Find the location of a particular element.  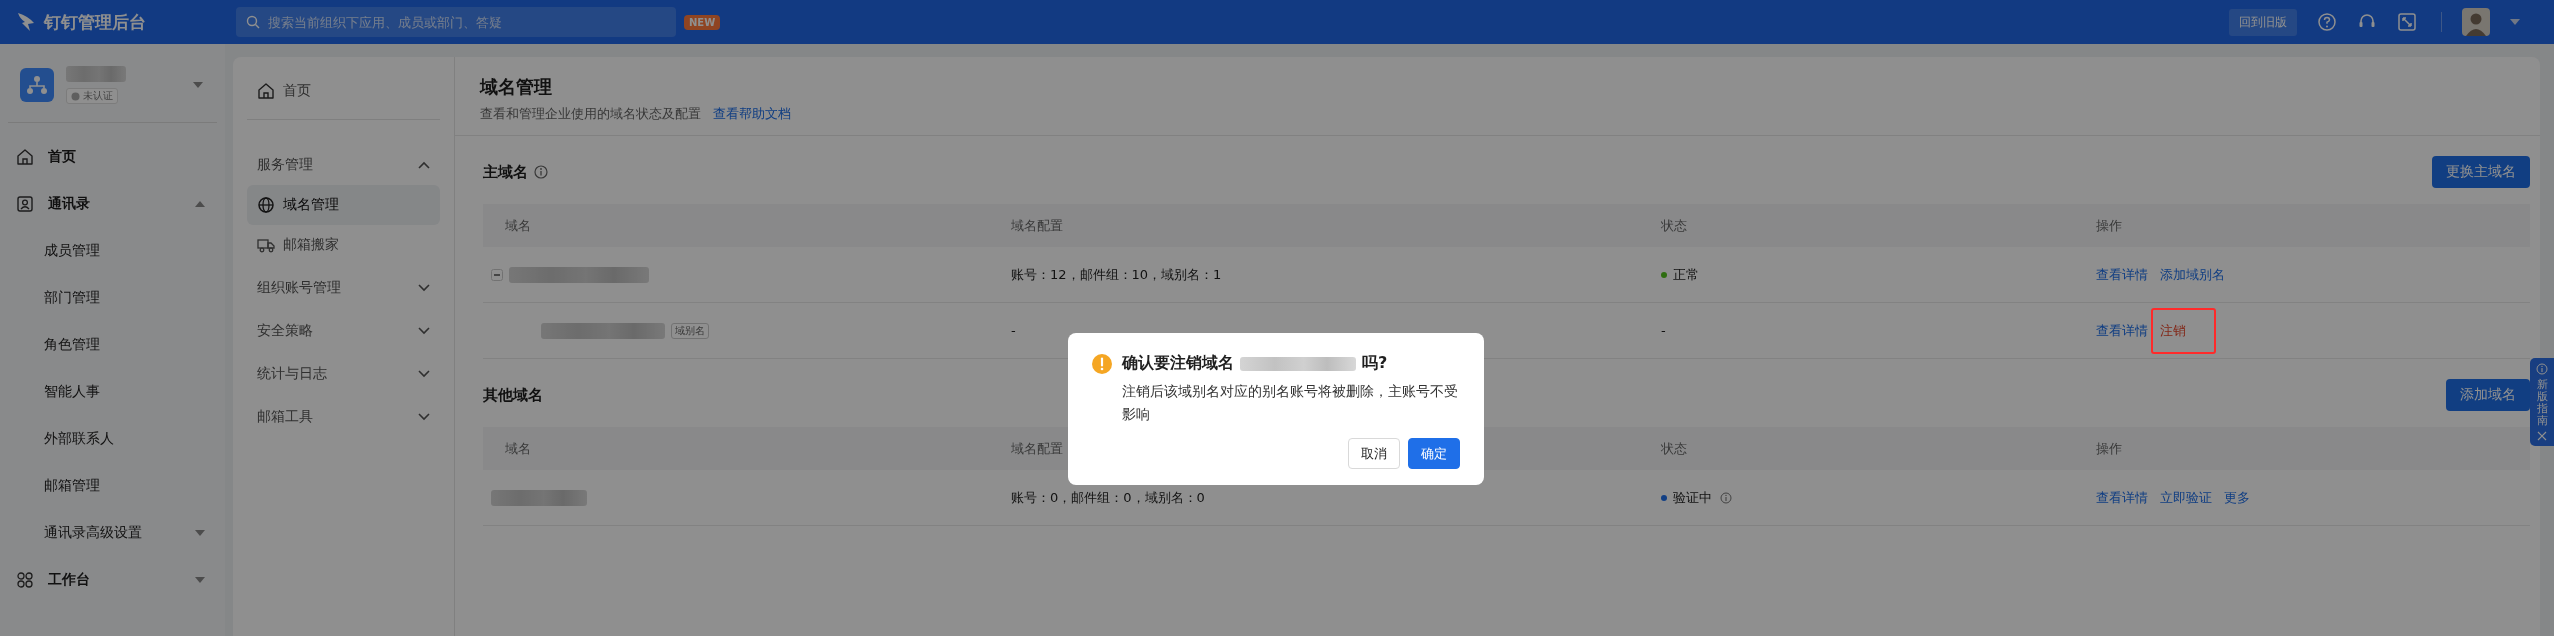

action-link: 更多 is located at coordinates (2237, 497).